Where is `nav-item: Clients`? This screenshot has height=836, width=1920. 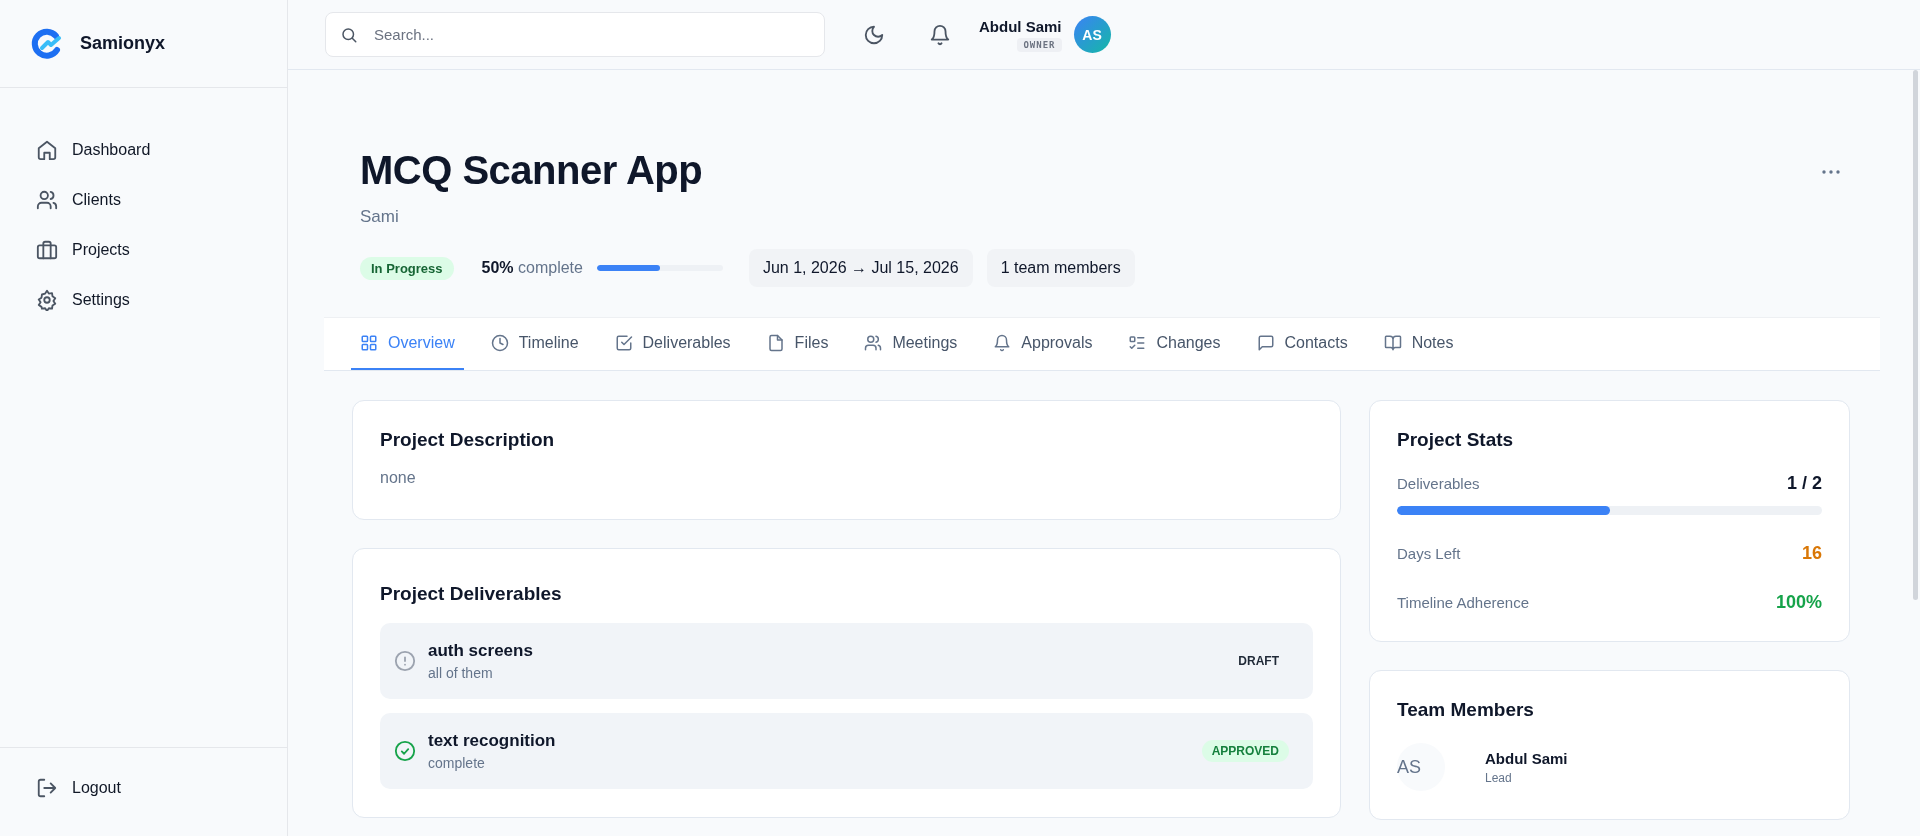
nav-item: Clients is located at coordinates (78, 200).